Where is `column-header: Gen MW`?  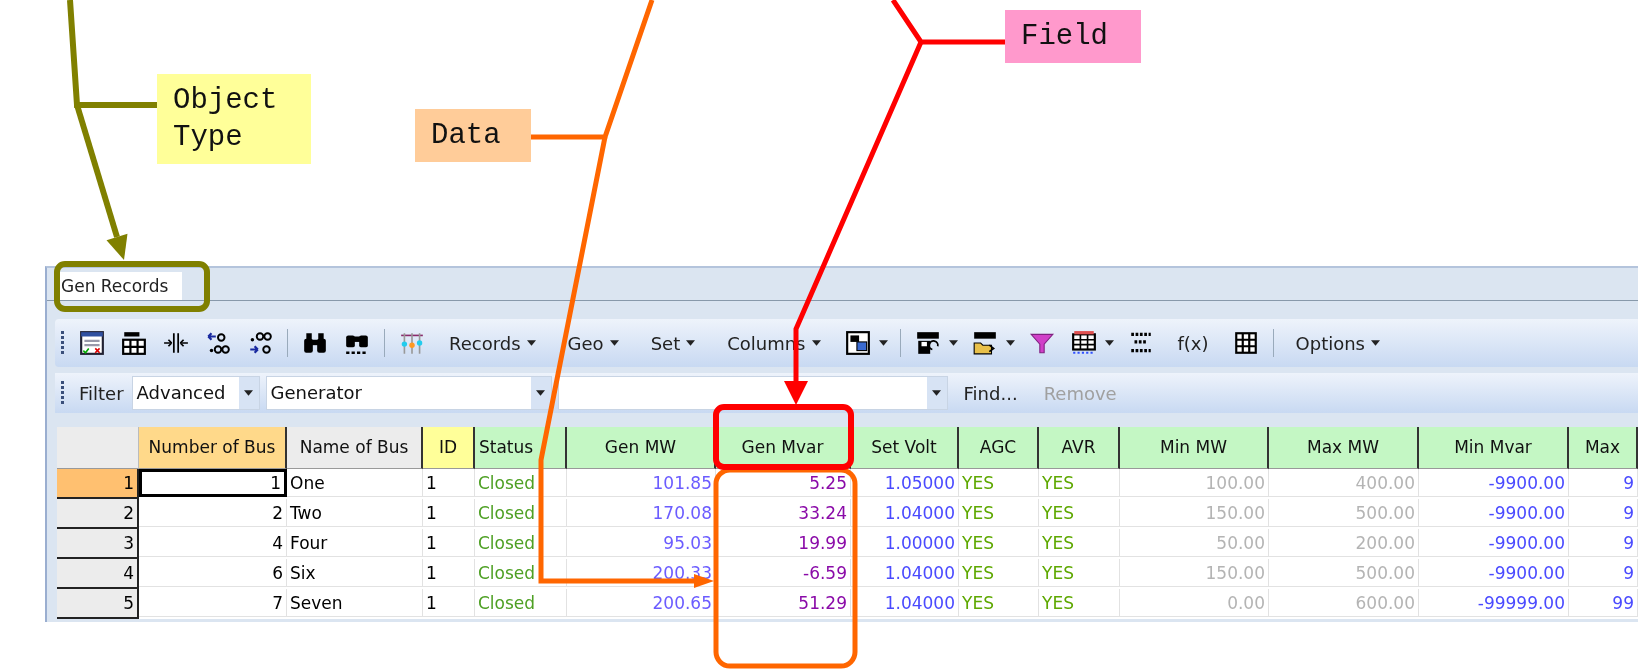
column-header: Gen MW is located at coordinates (641, 448).